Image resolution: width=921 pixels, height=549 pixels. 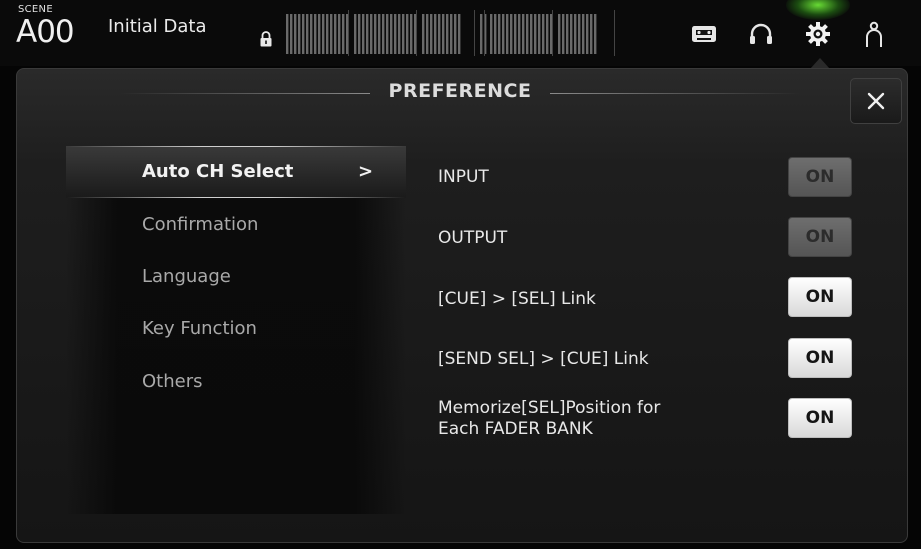 I want to click on menu-item-confirmation: Confirmation, so click(x=236, y=225).